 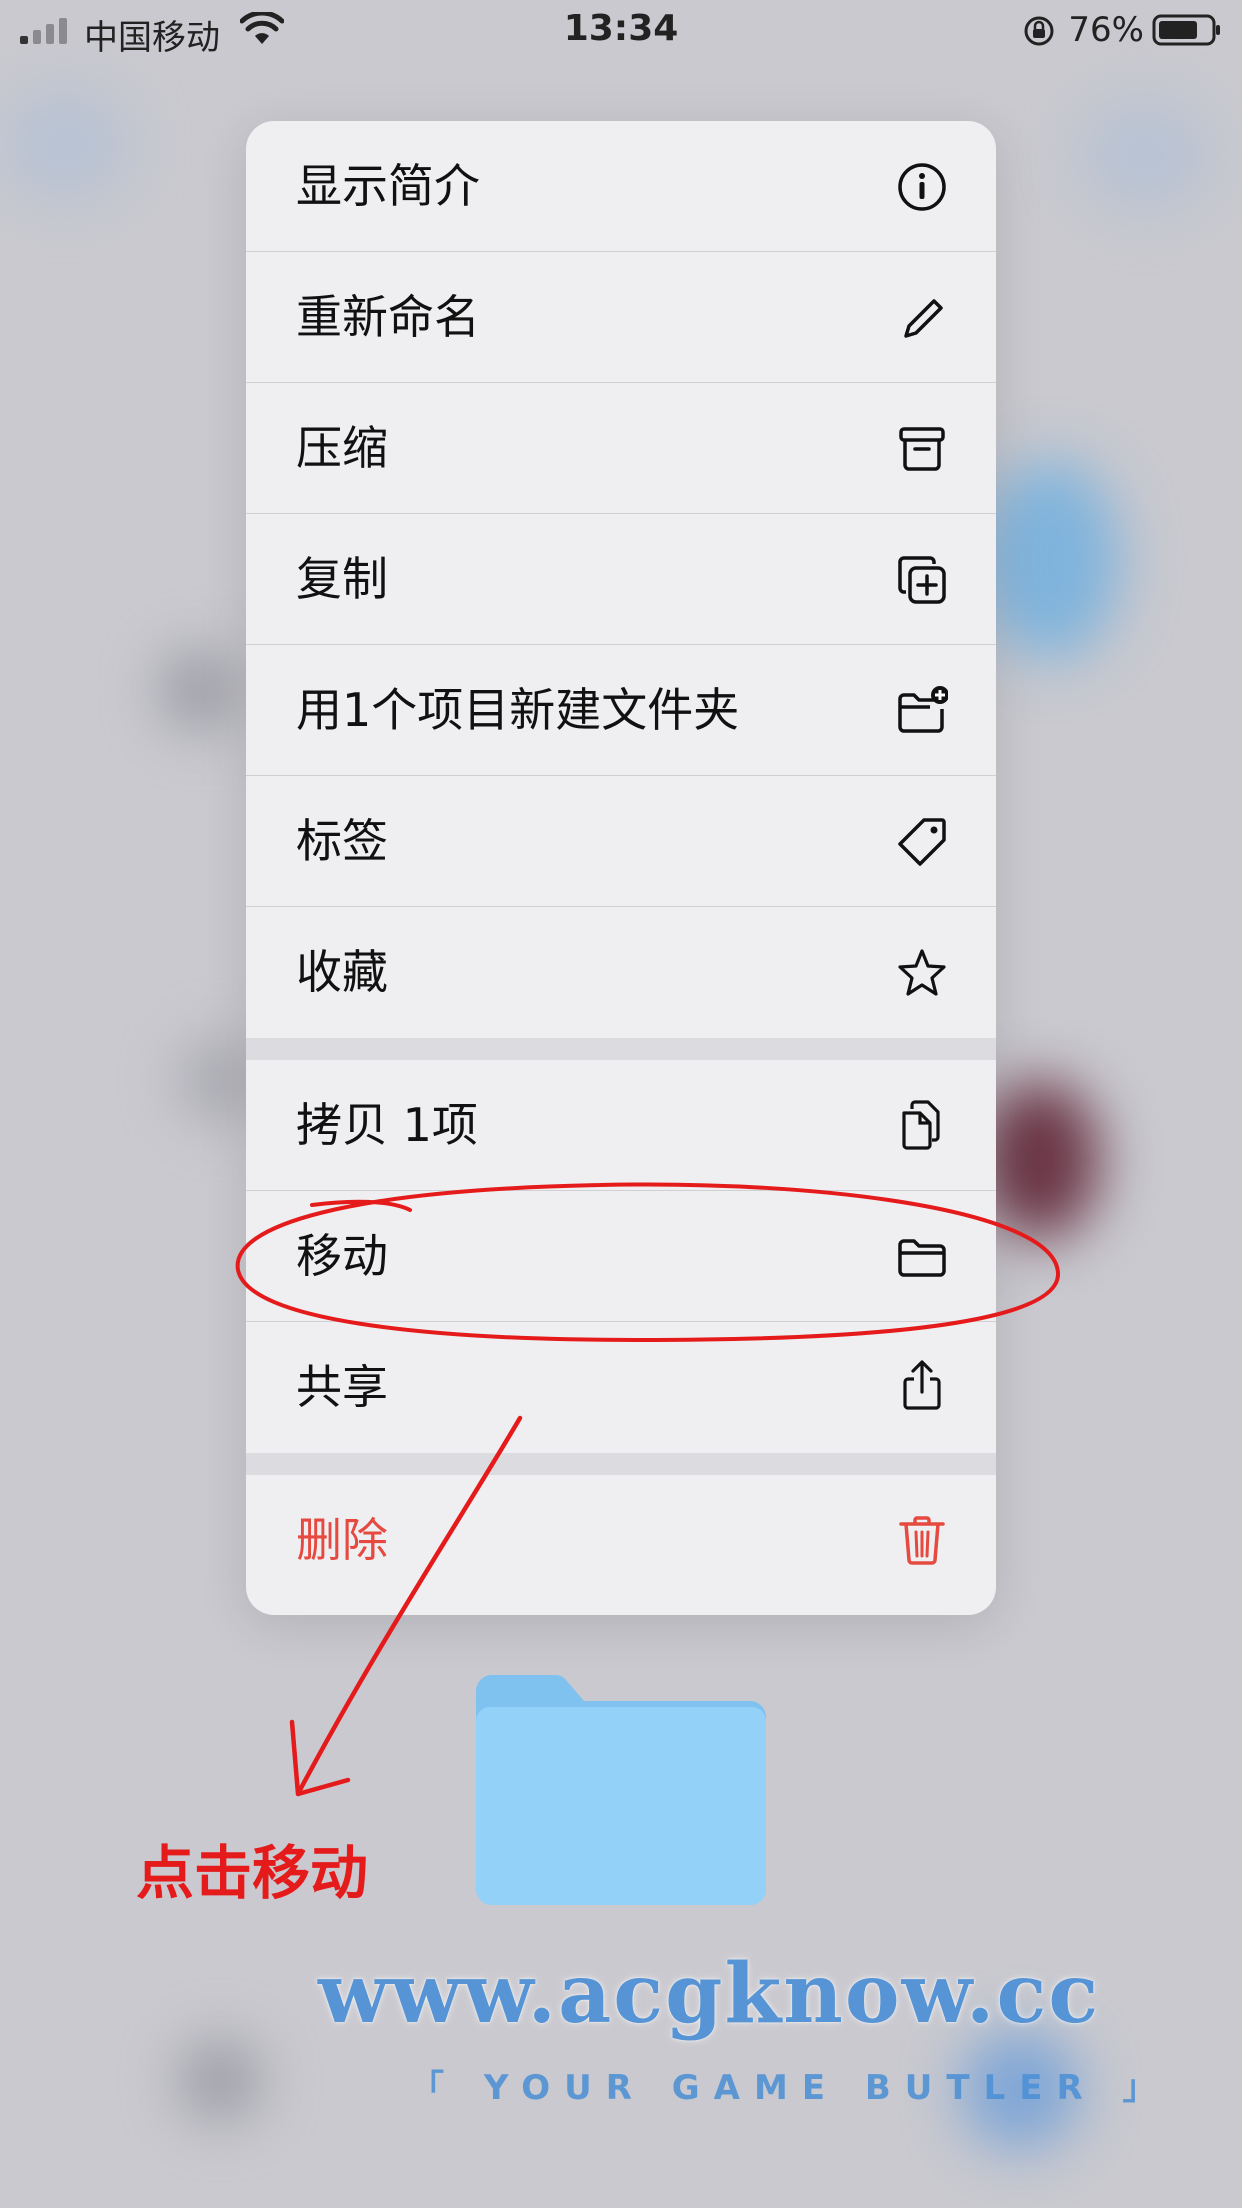 What do you see at coordinates (922, 187) in the screenshot?
I see `info-icon` at bounding box center [922, 187].